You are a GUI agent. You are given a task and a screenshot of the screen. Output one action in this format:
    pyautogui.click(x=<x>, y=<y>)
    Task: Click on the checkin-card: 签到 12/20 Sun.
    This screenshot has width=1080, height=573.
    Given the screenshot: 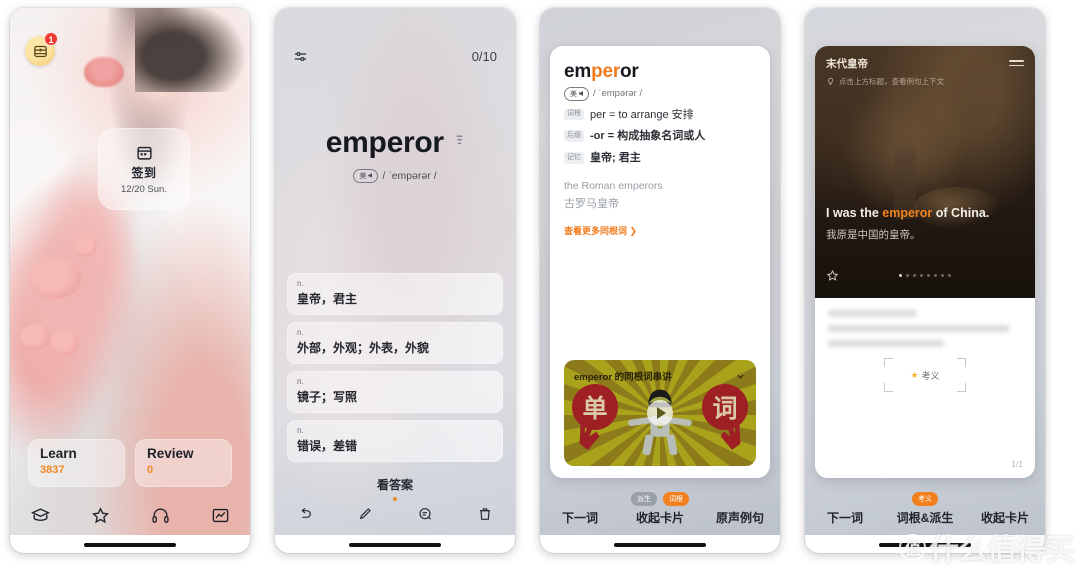 What is the action you would take?
    pyautogui.click(x=144, y=169)
    